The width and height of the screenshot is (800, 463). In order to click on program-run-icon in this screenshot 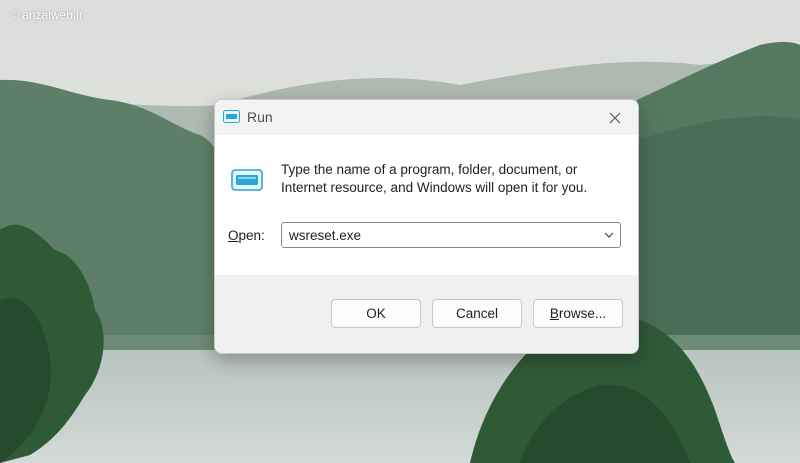, I will do `click(247, 180)`.